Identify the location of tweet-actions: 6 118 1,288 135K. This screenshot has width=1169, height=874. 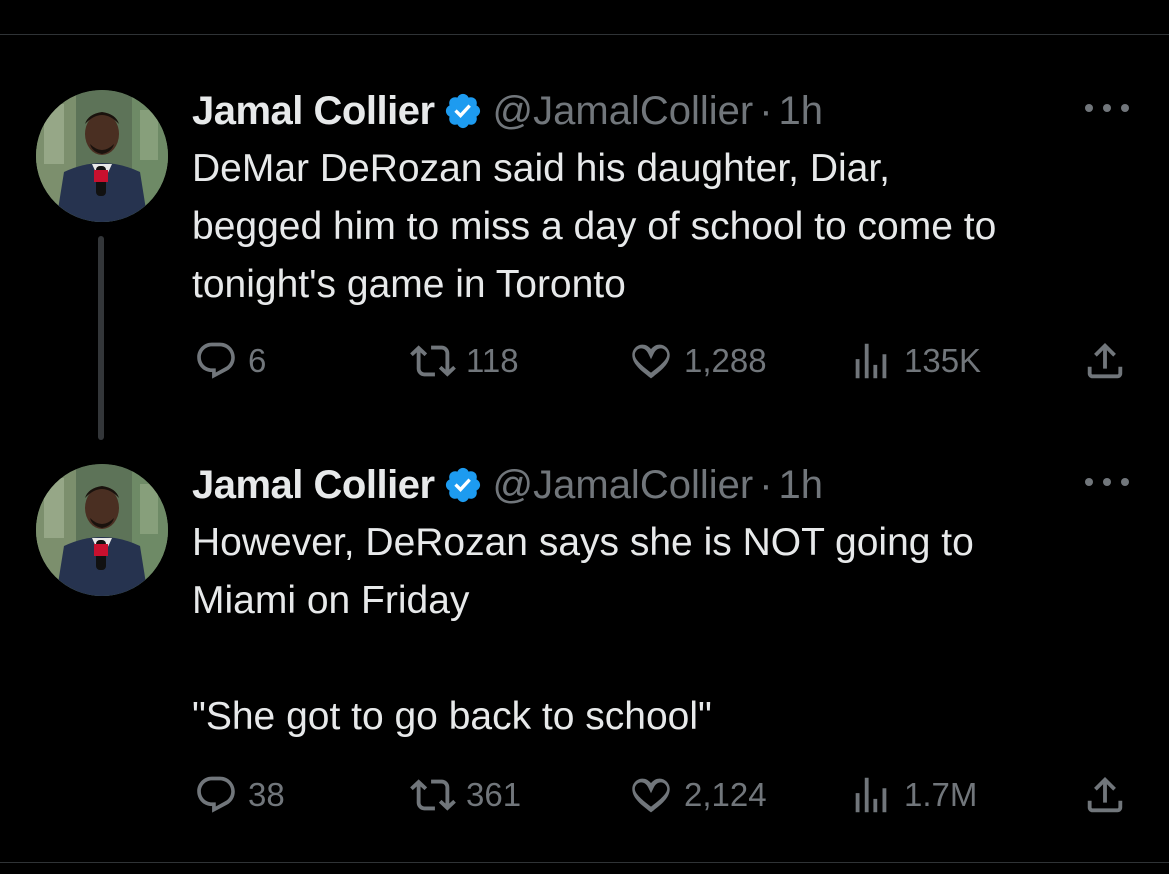
(667, 361).